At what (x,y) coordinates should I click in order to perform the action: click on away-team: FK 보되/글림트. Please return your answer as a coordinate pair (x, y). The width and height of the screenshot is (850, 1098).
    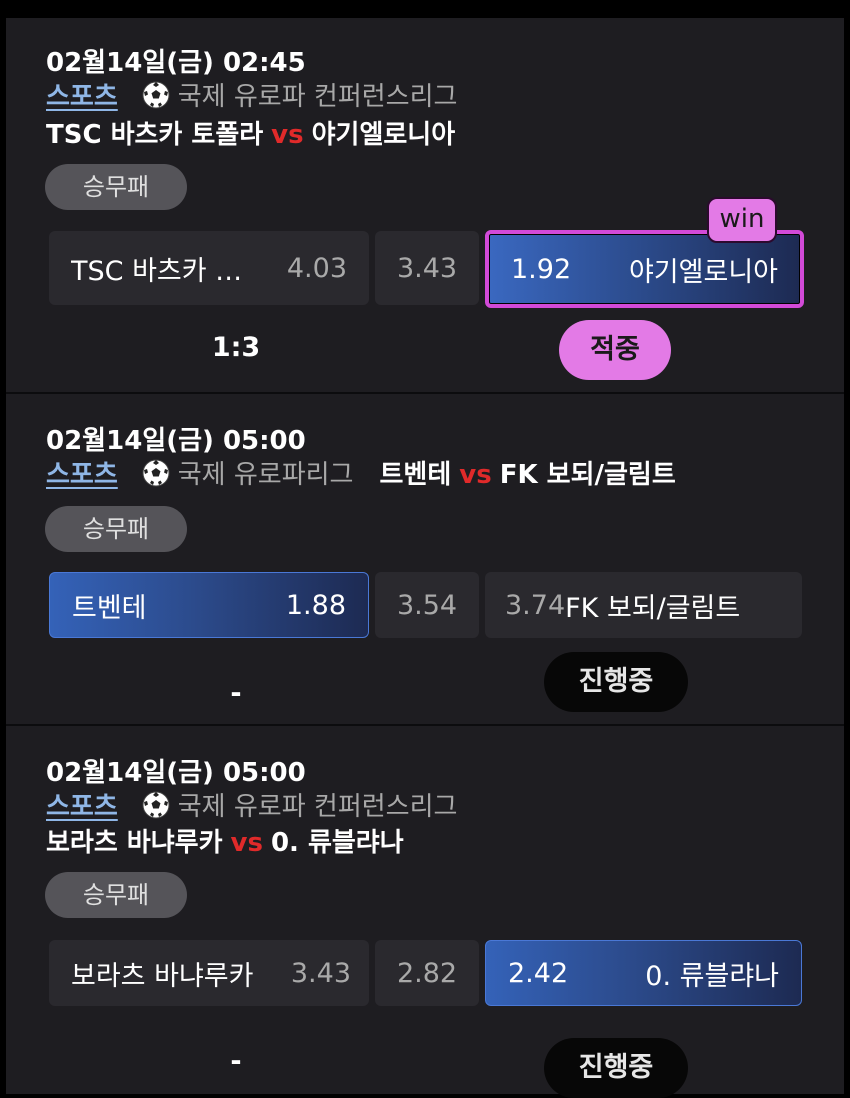
    Looking at the image, I should click on (587, 475).